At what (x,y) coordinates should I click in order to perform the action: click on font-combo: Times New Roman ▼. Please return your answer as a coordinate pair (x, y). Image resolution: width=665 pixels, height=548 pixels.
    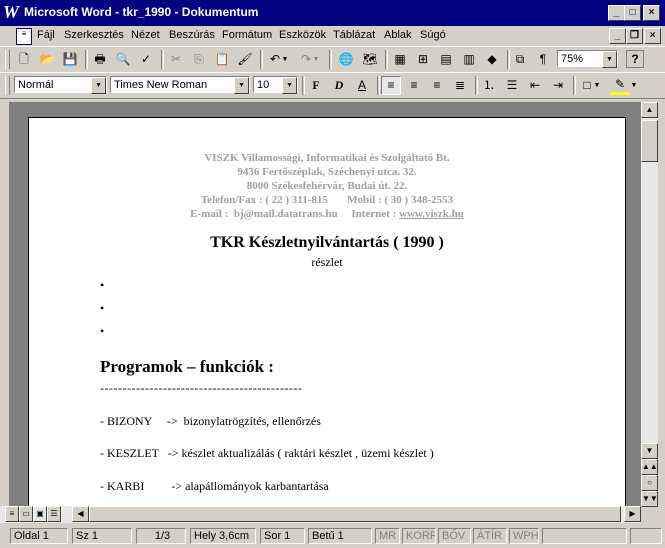
    Looking at the image, I should click on (180, 85).